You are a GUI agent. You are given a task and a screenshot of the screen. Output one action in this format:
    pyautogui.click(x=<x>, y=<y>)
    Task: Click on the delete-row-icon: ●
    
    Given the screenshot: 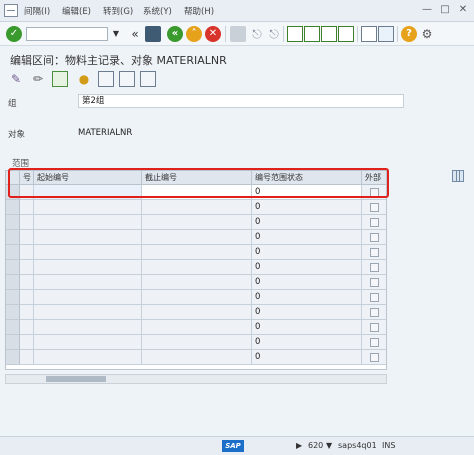 What is the action you would take?
    pyautogui.click(x=84, y=79)
    